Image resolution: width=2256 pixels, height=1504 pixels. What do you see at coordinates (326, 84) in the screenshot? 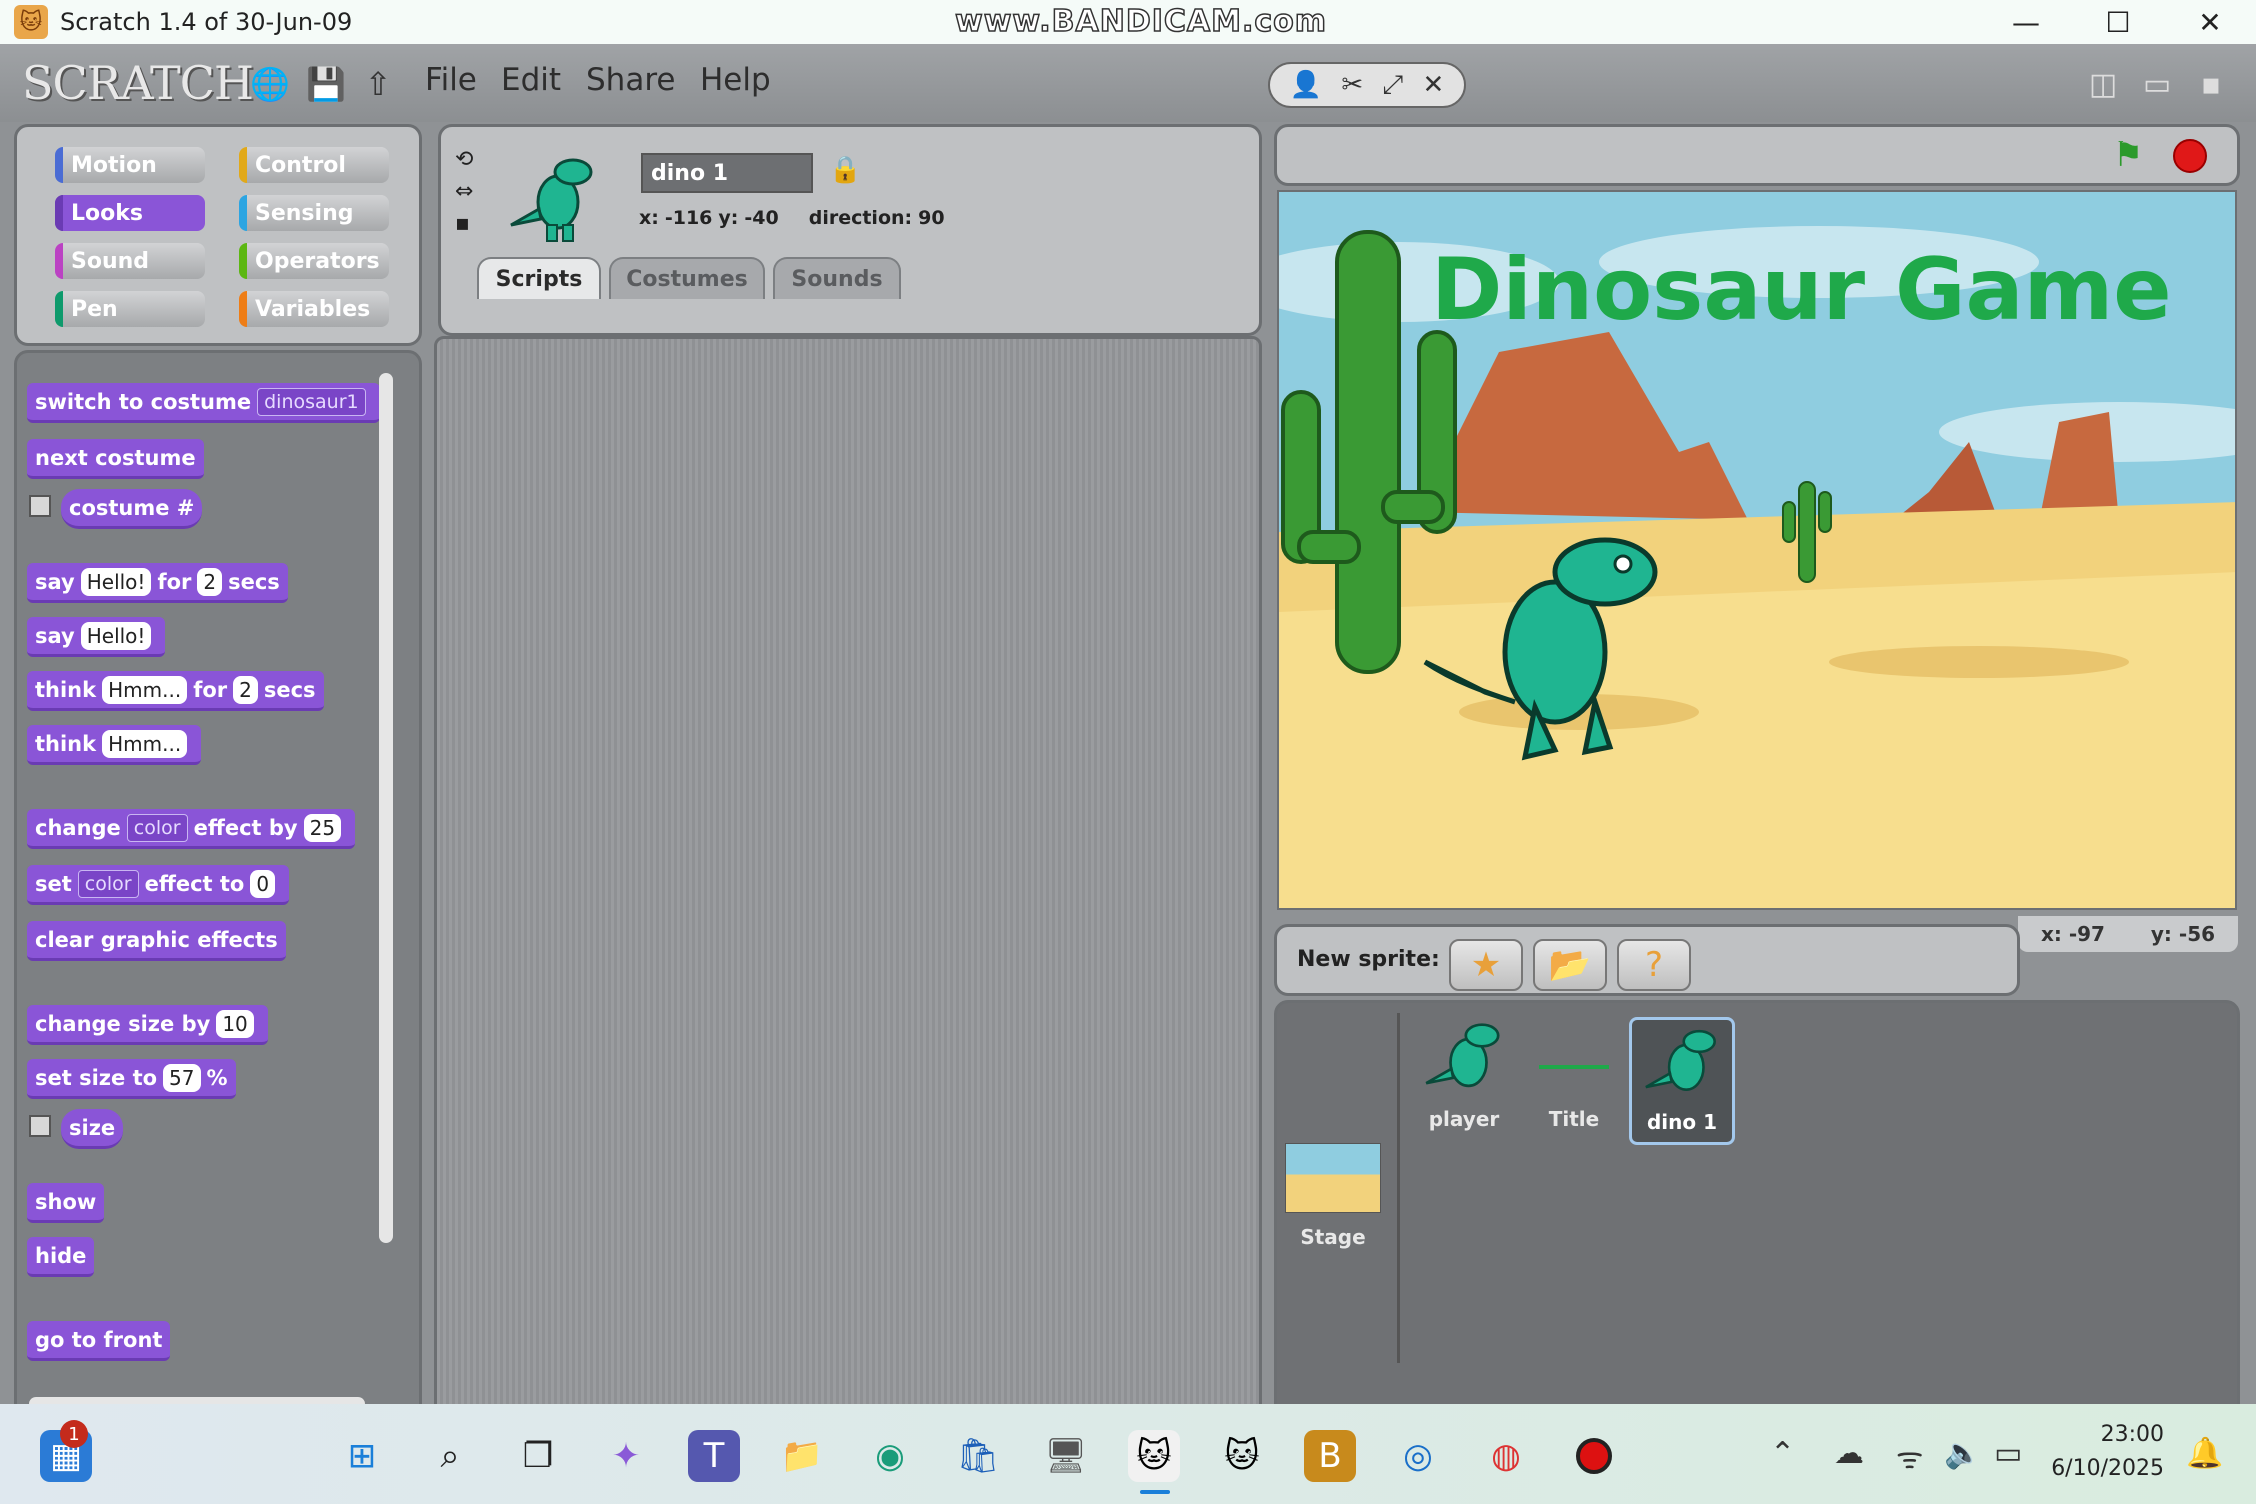
I see `save-icon: 💾` at bounding box center [326, 84].